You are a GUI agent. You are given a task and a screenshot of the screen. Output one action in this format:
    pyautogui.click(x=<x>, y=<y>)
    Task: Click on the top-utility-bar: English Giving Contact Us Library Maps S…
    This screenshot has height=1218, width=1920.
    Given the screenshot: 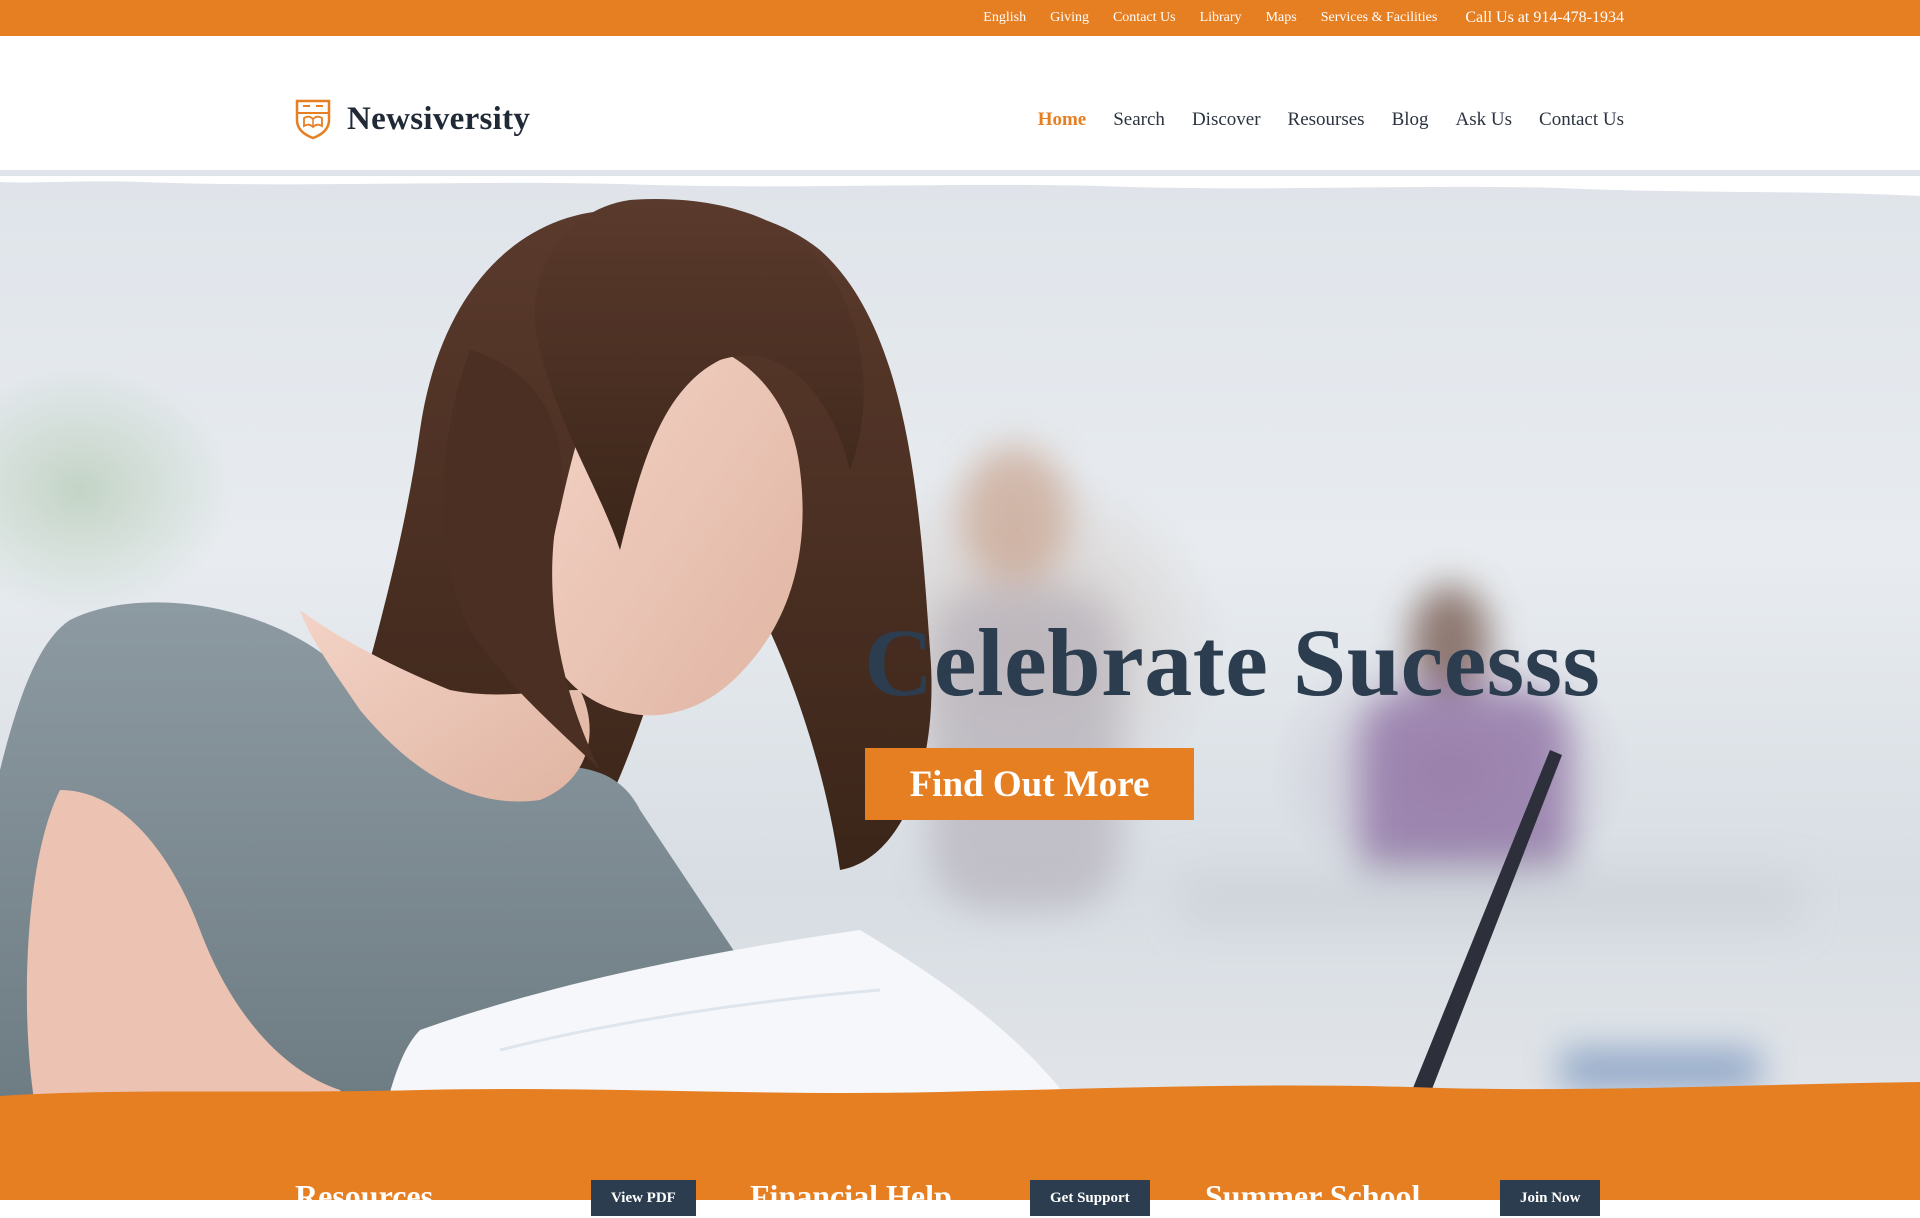 What is the action you would take?
    pyautogui.click(x=960, y=18)
    